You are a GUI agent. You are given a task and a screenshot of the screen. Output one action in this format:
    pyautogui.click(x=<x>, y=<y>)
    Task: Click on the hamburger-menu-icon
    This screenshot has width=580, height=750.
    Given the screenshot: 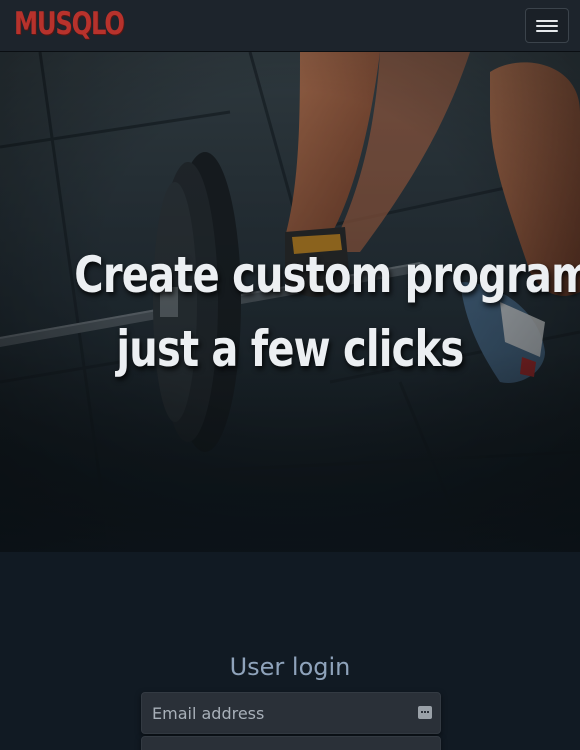 What is the action you would take?
    pyautogui.click(x=547, y=21)
    